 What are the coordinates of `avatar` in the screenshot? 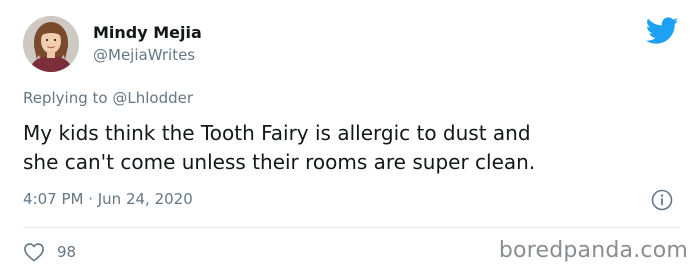 It's located at (51, 44).